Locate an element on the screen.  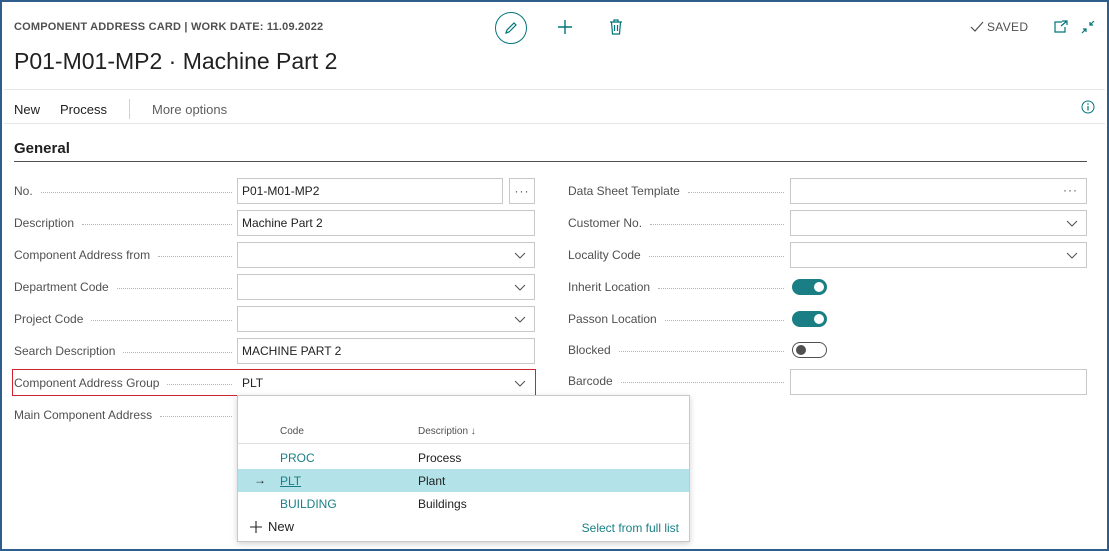
page-title: P01-M01-MP2 · Machine Part 2 is located at coordinates (176, 61).